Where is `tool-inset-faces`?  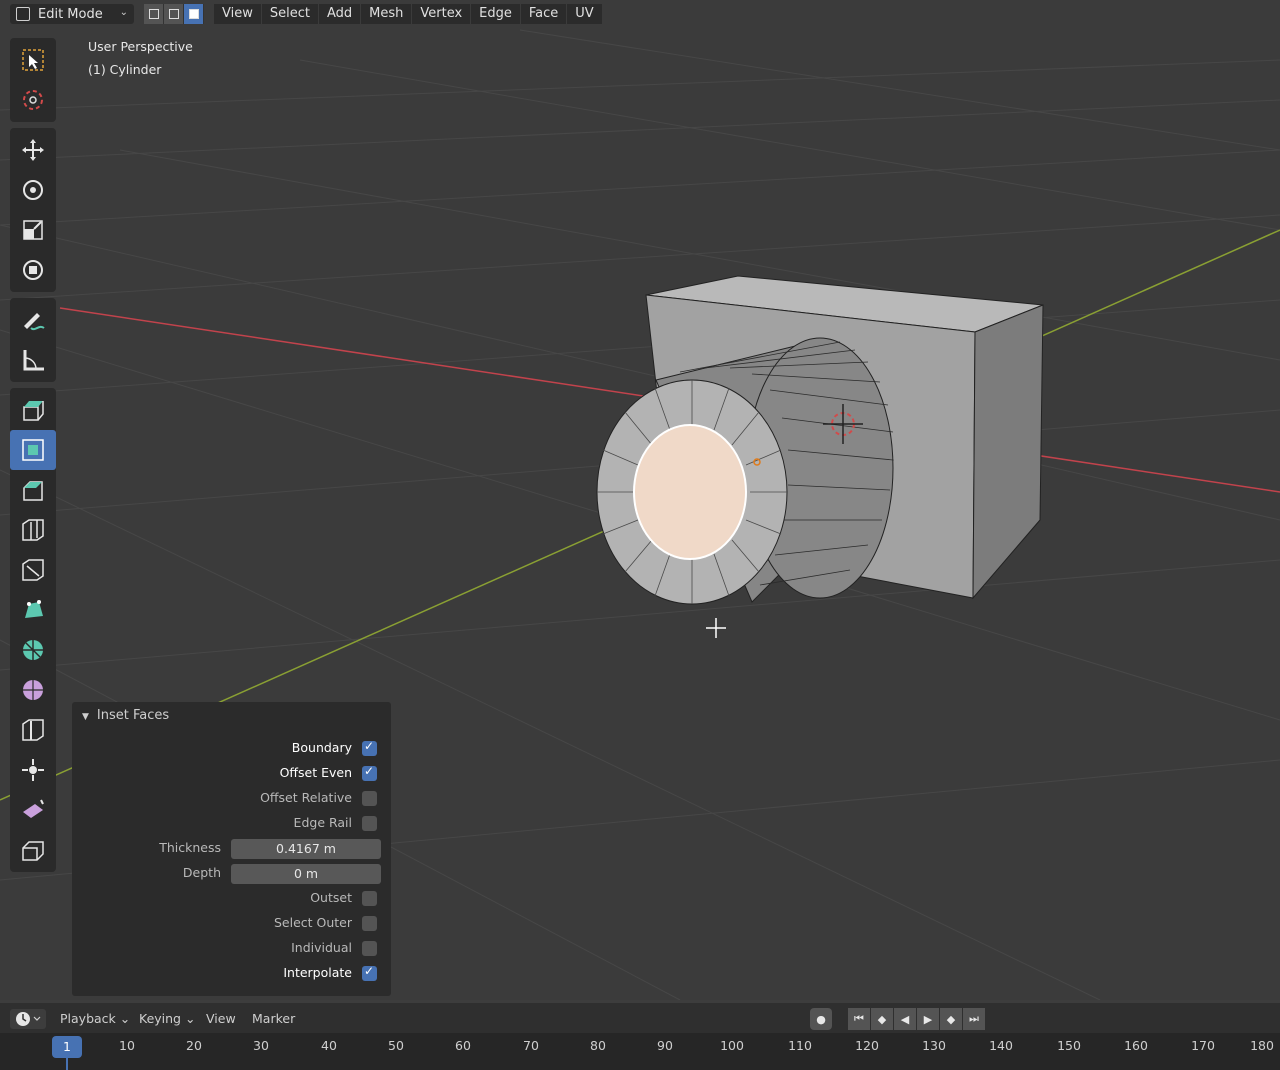 tool-inset-faces is located at coordinates (33, 450).